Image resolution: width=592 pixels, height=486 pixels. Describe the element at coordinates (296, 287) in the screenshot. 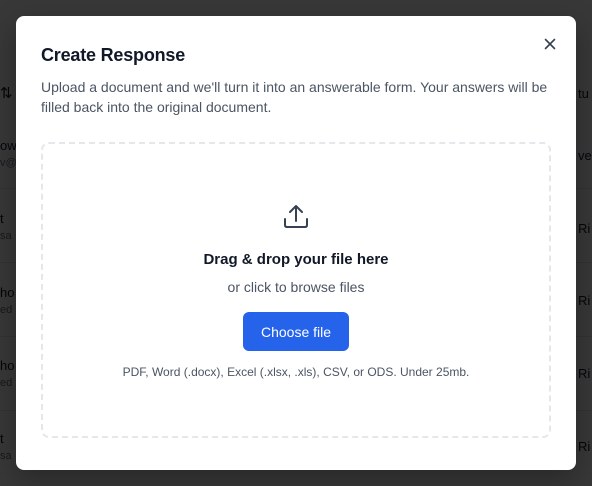

I see `dropzone-subtitle: or click to browse files` at that location.